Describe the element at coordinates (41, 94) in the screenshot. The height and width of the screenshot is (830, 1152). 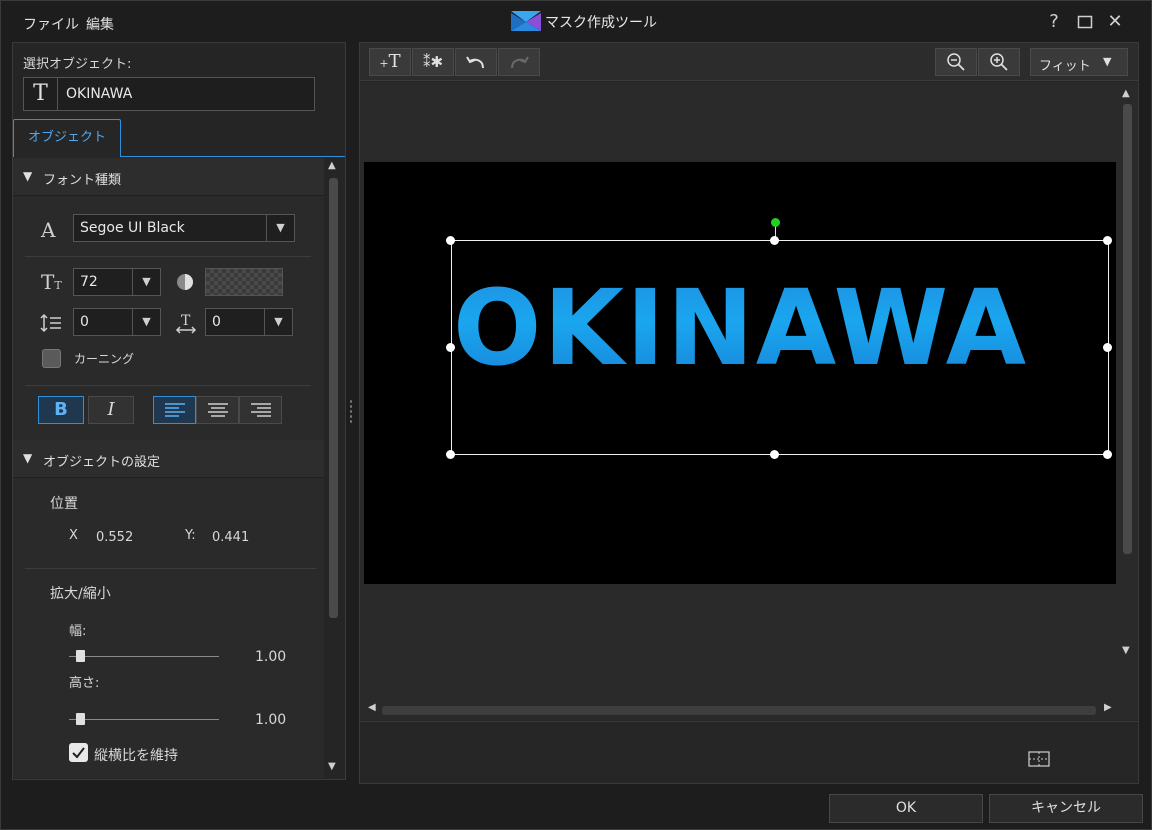
I see `text-object-icon: T` at that location.